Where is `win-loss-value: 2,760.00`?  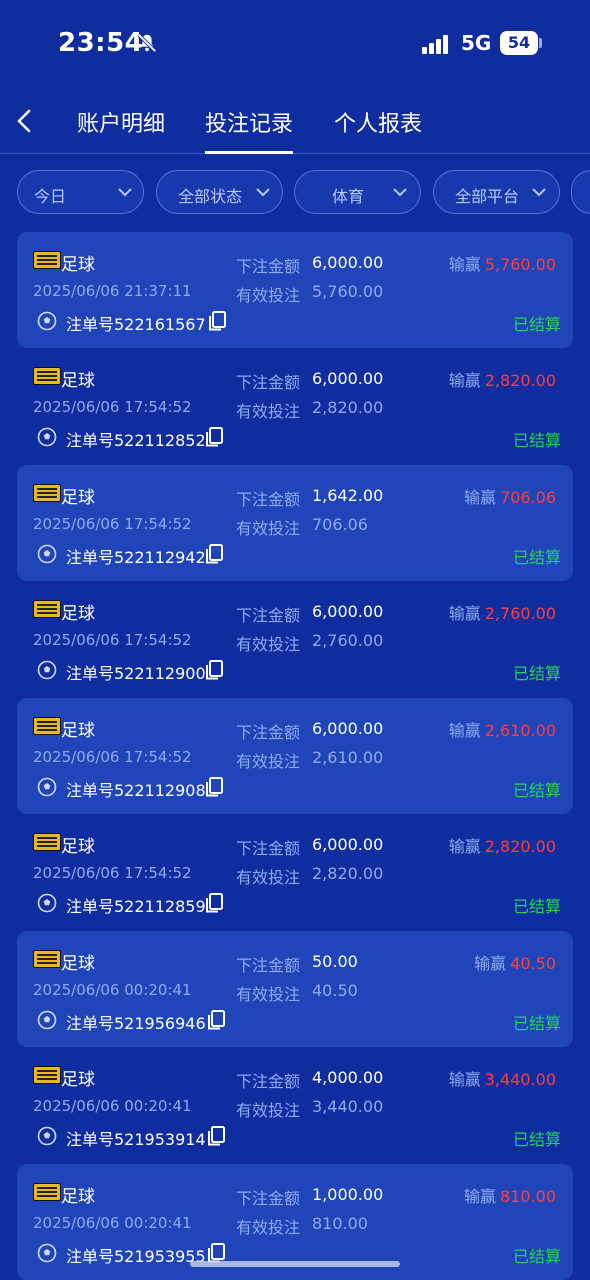
win-loss-value: 2,760.00 is located at coordinates (520, 613).